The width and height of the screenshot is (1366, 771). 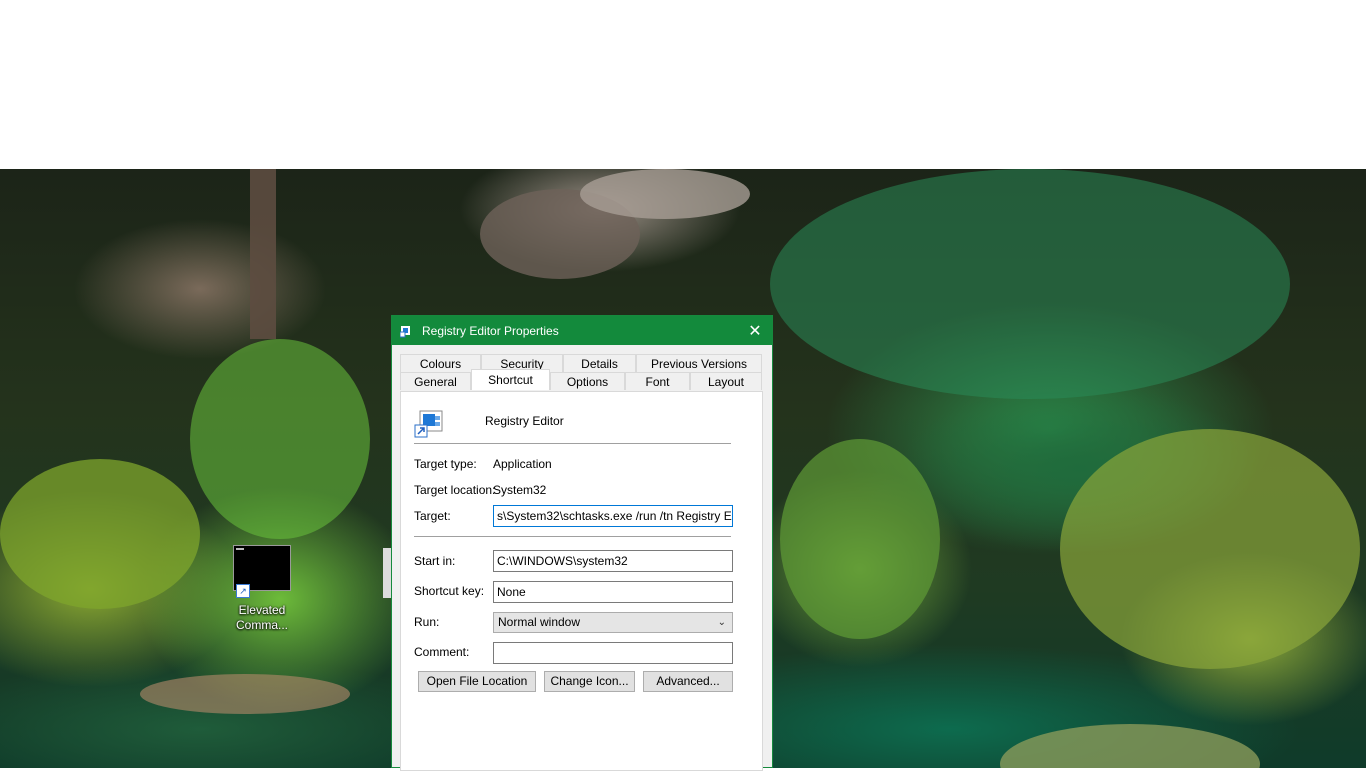 I want to click on shortcut-key-label: Shortcut key:, so click(x=449, y=591).